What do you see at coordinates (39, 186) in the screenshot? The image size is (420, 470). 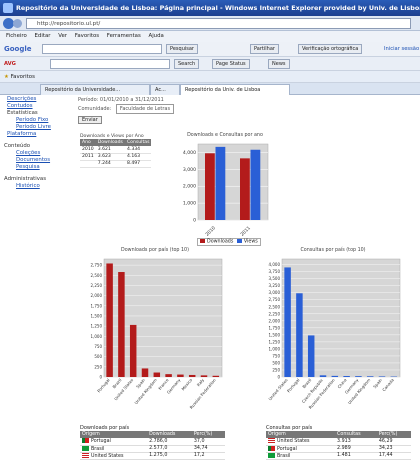 I see `sidebar-item-historico: Histórico` at bounding box center [39, 186].